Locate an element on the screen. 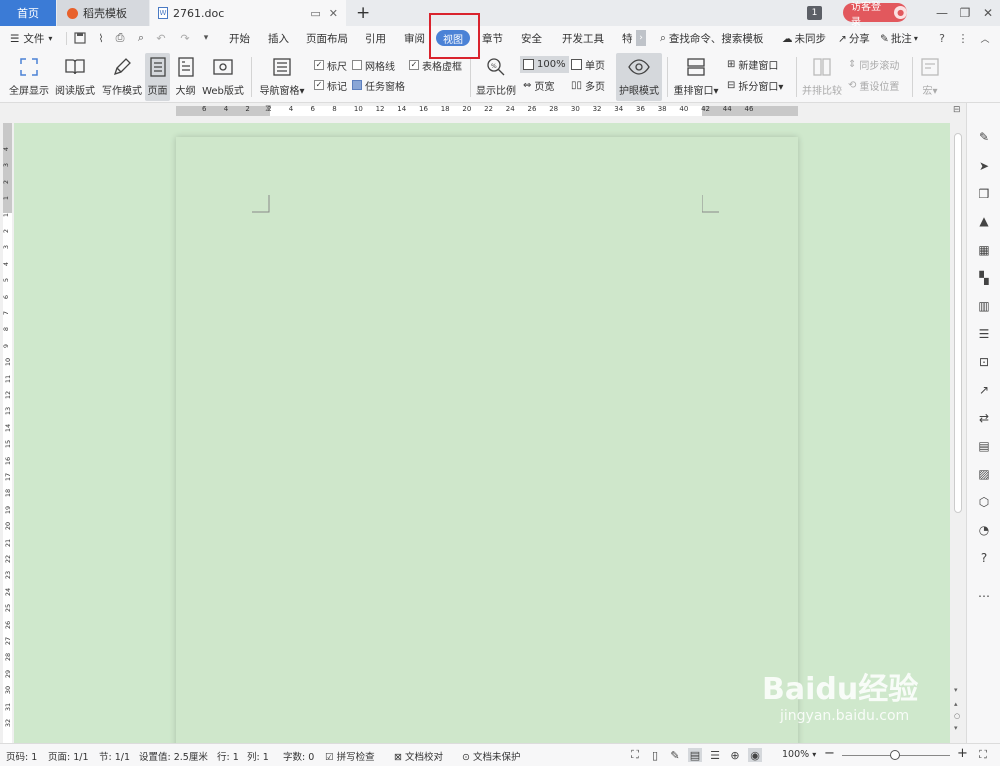  shapes-icon: ❒ is located at coordinates (984, 194).